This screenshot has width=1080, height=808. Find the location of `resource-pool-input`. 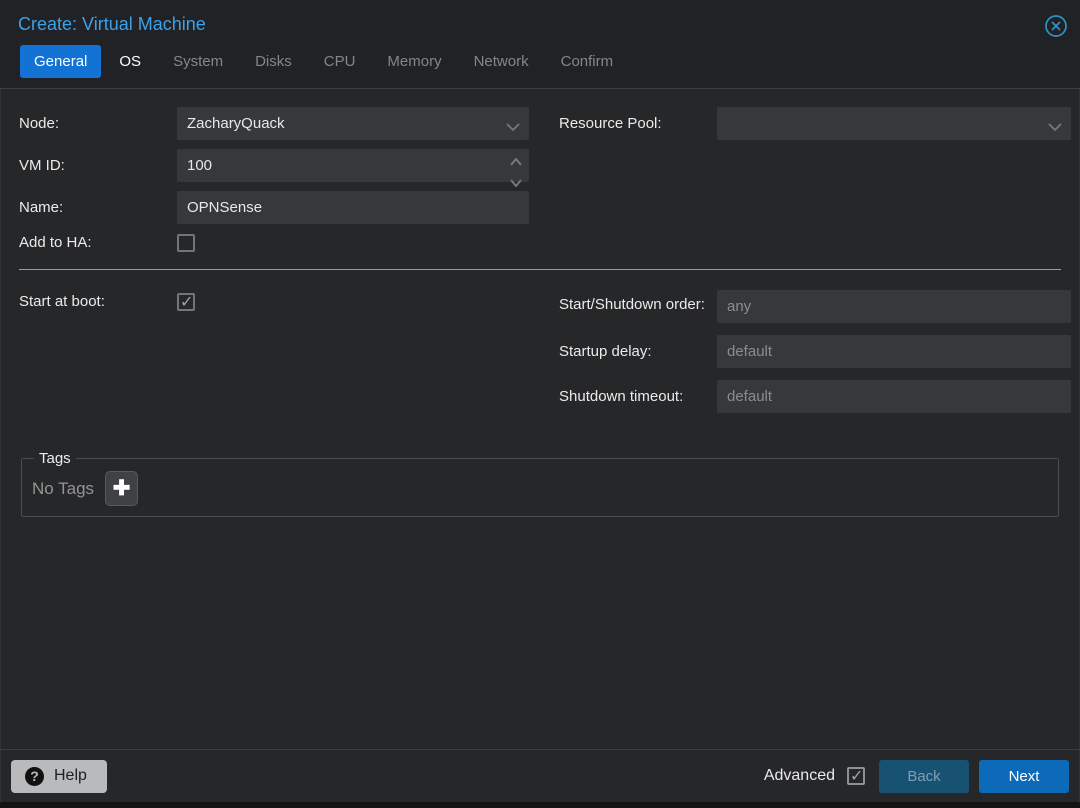

resource-pool-input is located at coordinates (894, 123).